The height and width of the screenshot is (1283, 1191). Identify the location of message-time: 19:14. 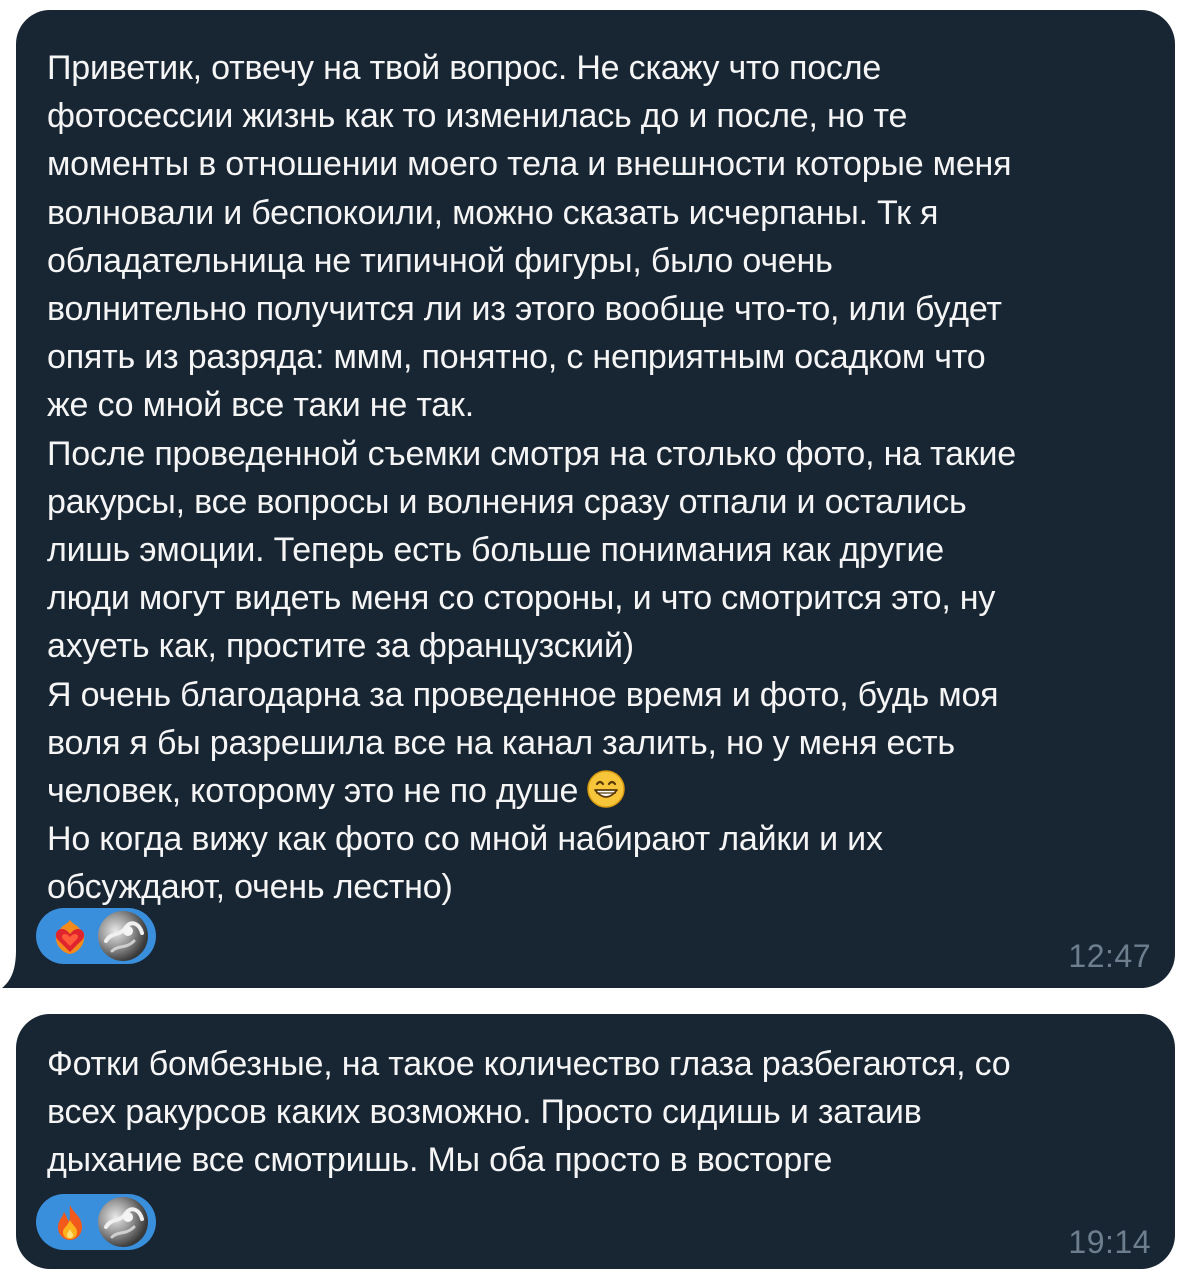
(1109, 1242).